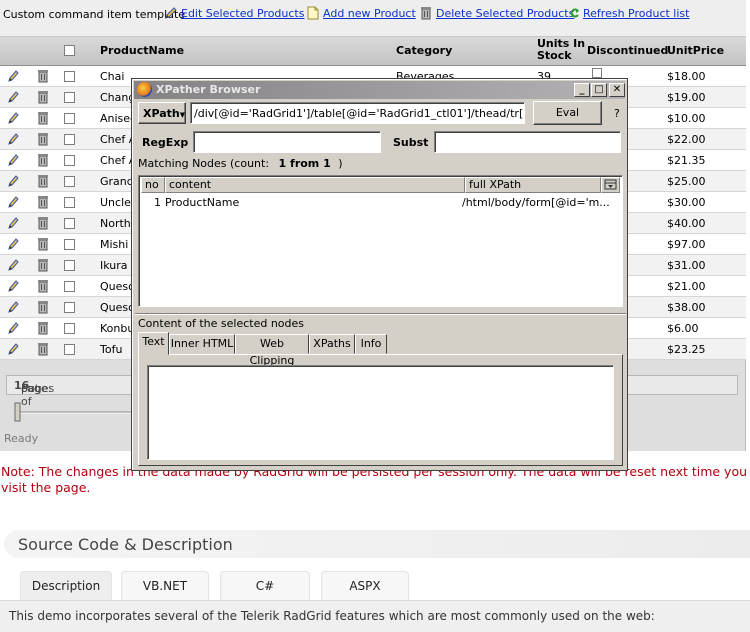 This screenshot has width=750, height=632. What do you see at coordinates (165, 585) in the screenshot?
I see `tab-vbnet: VB.NET` at bounding box center [165, 585].